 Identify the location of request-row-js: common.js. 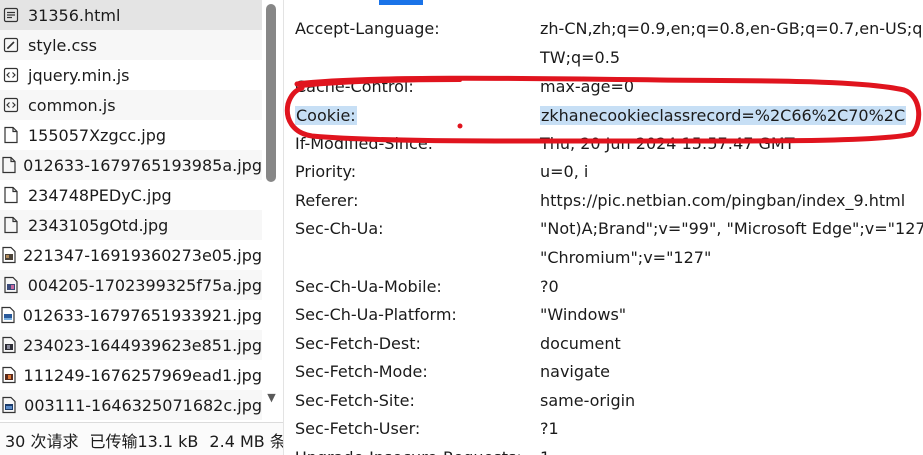
(131, 105).